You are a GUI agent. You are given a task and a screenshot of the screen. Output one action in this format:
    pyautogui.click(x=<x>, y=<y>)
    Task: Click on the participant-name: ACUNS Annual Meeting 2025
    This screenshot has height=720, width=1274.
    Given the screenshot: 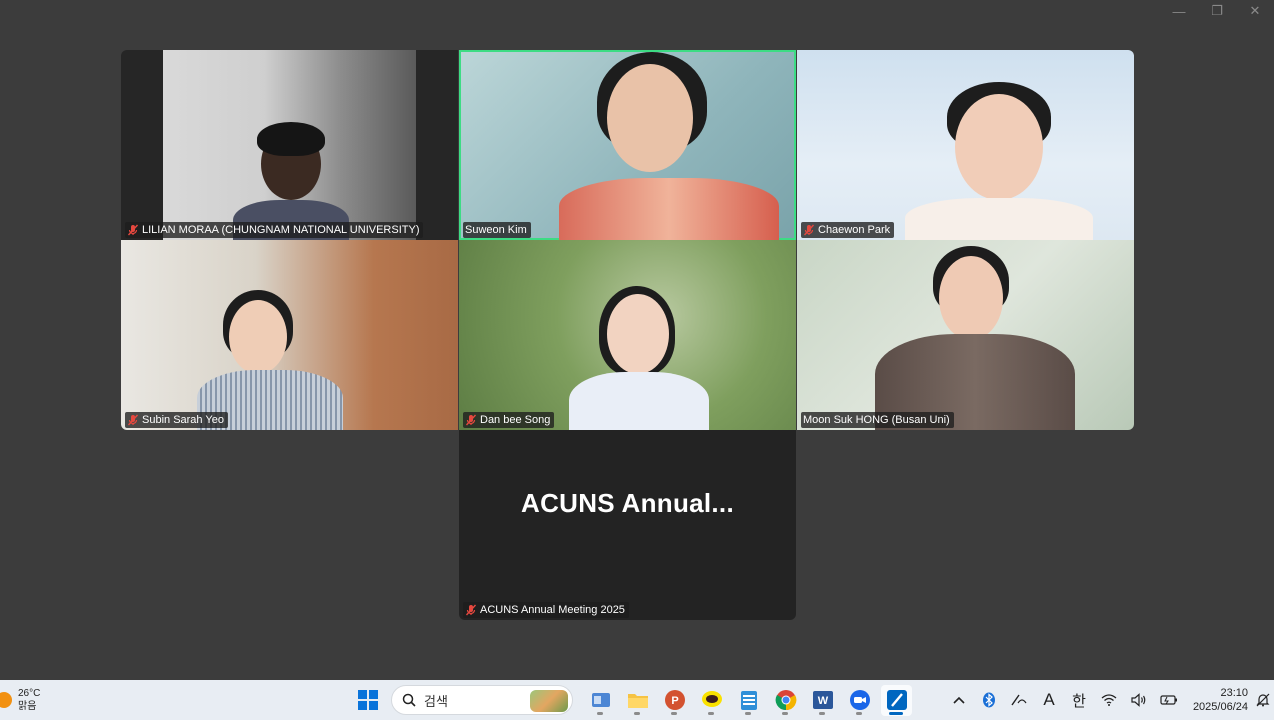 What is the action you would take?
    pyautogui.click(x=552, y=610)
    